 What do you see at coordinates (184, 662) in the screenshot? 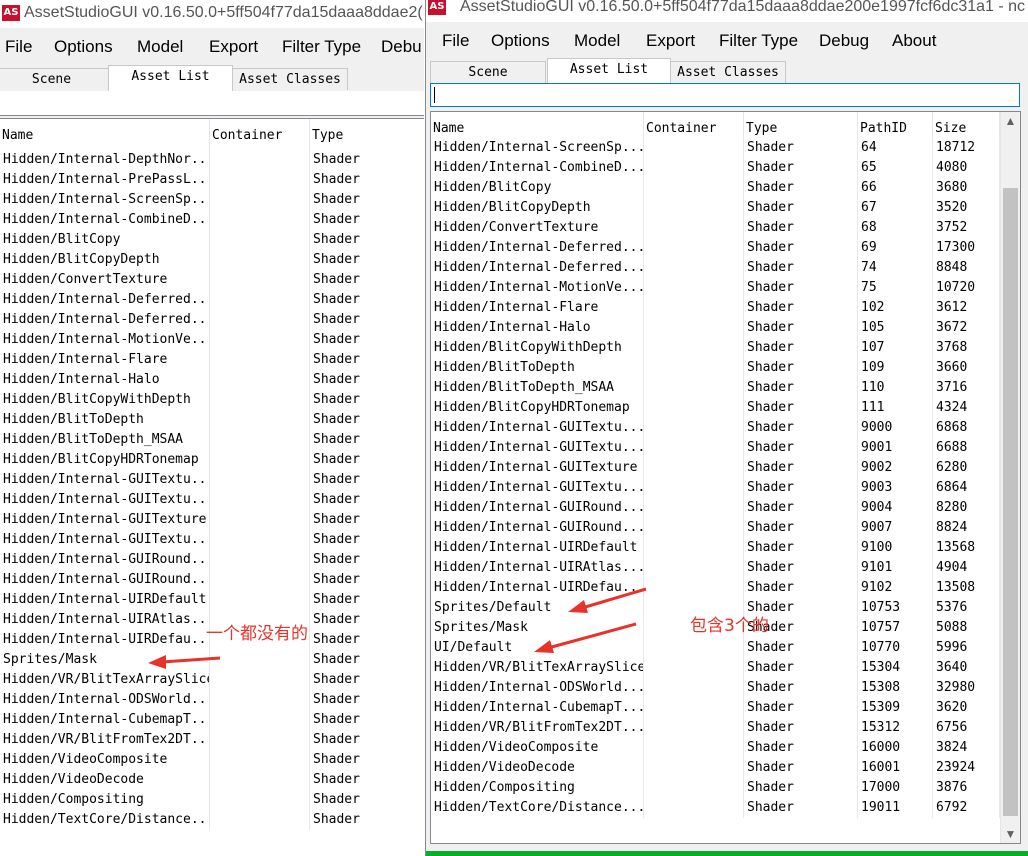
I see `annotation-arrow-left` at bounding box center [184, 662].